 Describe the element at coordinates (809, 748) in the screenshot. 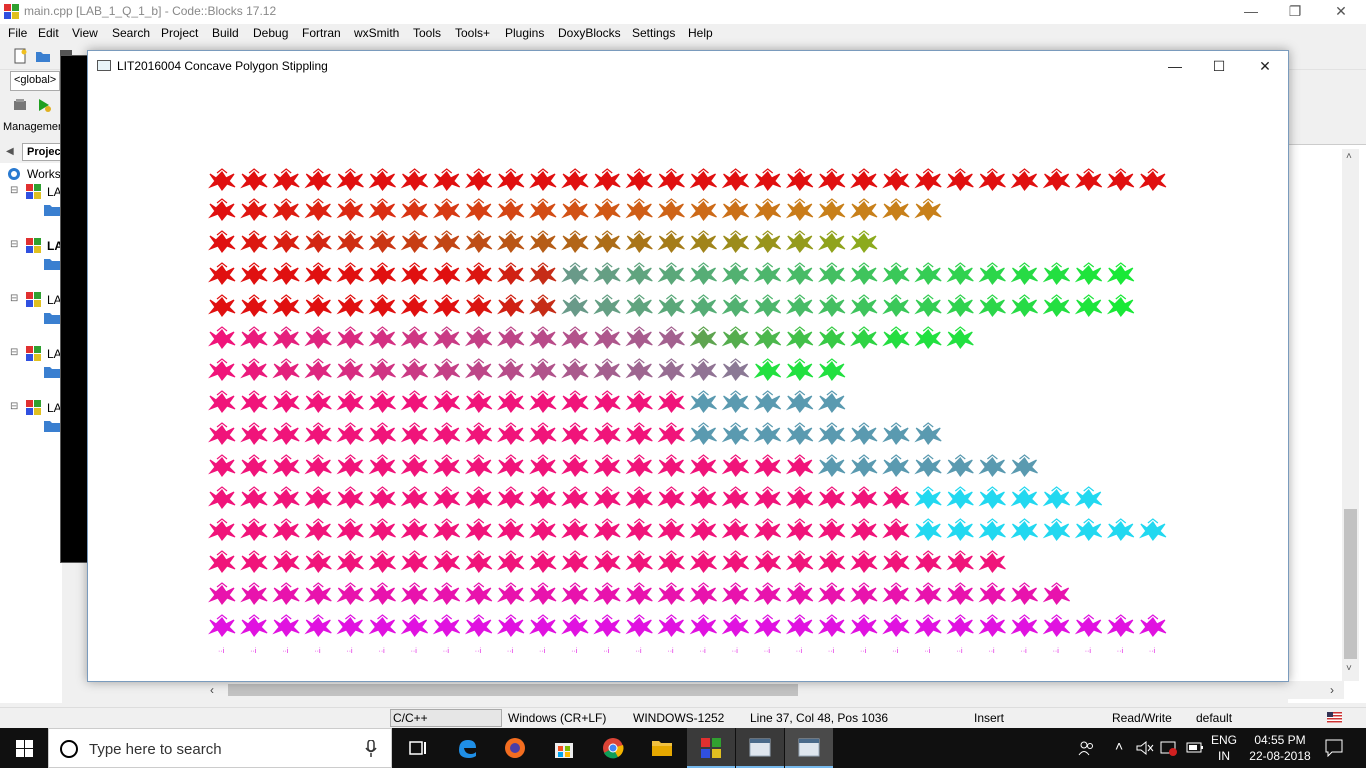

I see `taskbar-app-opengl-window` at that location.